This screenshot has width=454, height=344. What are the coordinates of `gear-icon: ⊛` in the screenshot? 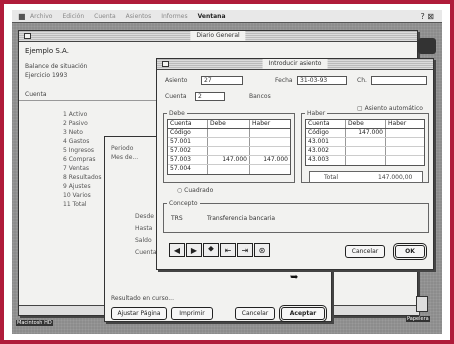 It's located at (262, 250).